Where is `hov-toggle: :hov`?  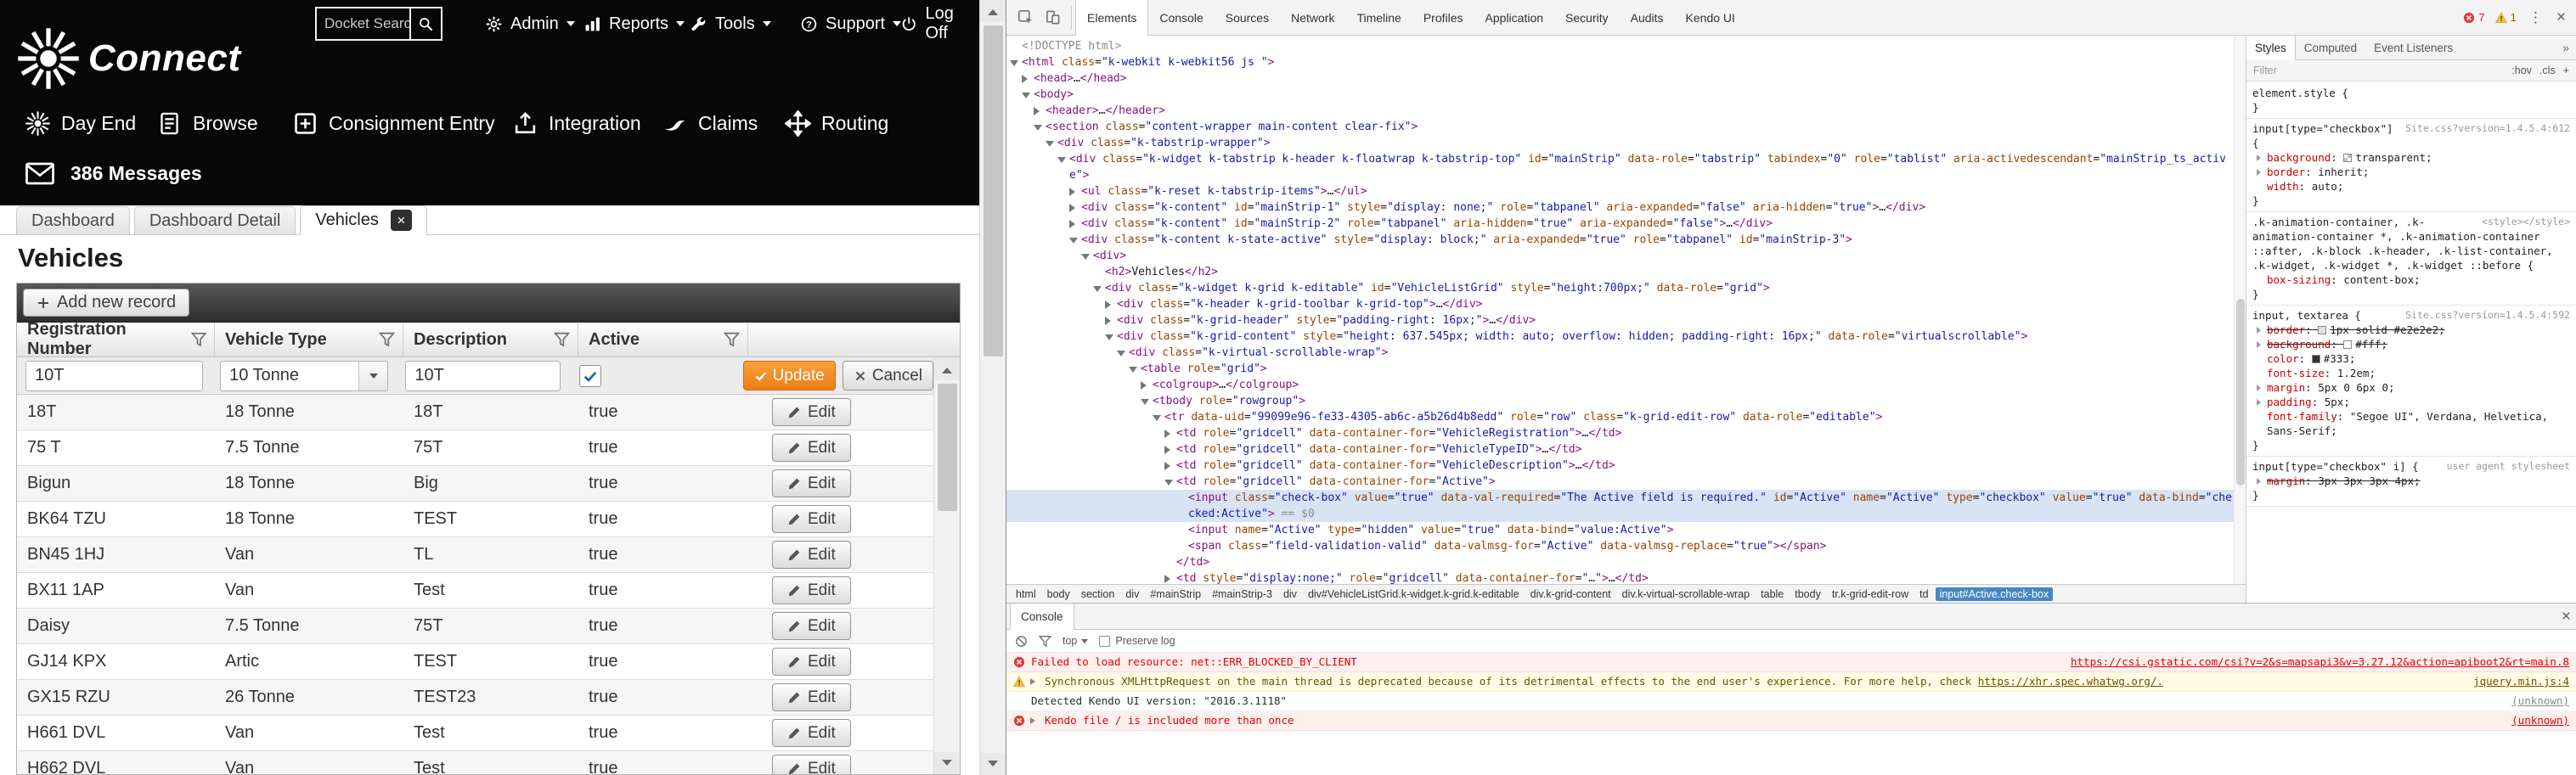 hov-toggle: :hov is located at coordinates (2521, 70).